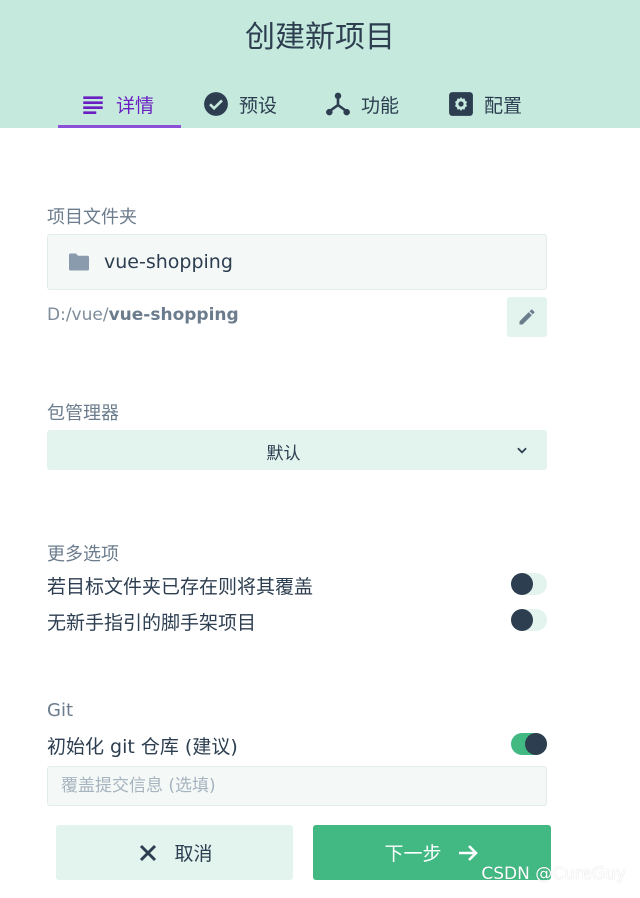 Image resolution: width=640 pixels, height=898 pixels. I want to click on no-guide-toggle, so click(529, 620).